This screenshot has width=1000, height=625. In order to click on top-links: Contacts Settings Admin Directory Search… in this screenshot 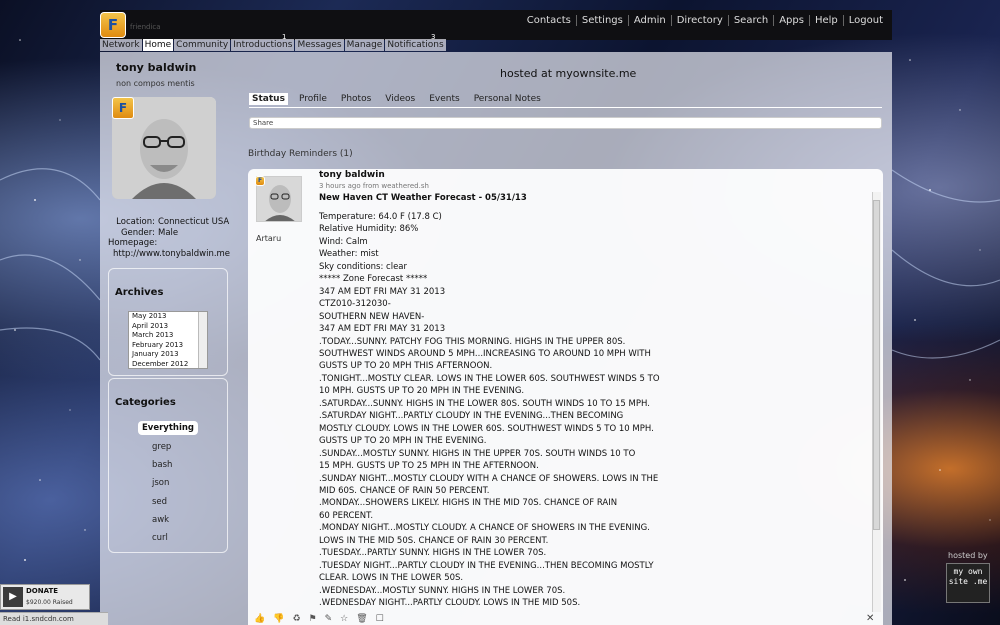, I will do `click(705, 20)`.